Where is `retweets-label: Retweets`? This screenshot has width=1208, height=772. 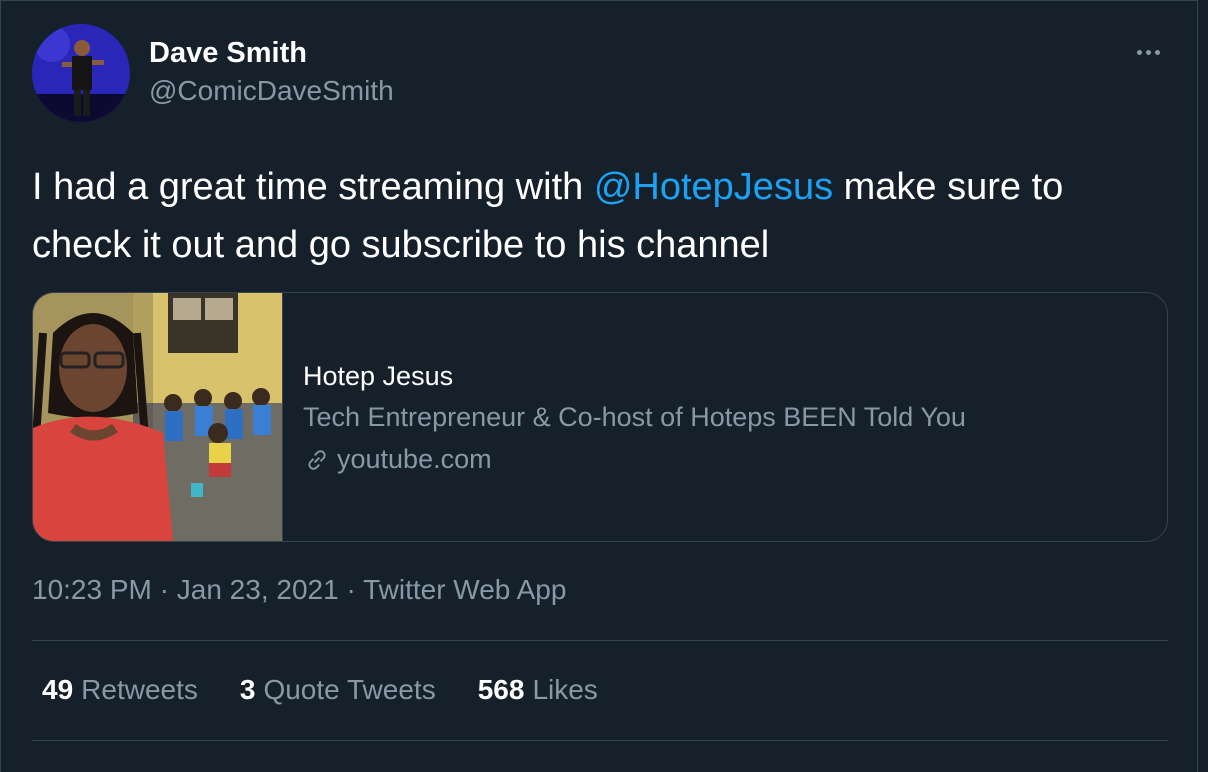 retweets-label: Retweets is located at coordinates (139, 689).